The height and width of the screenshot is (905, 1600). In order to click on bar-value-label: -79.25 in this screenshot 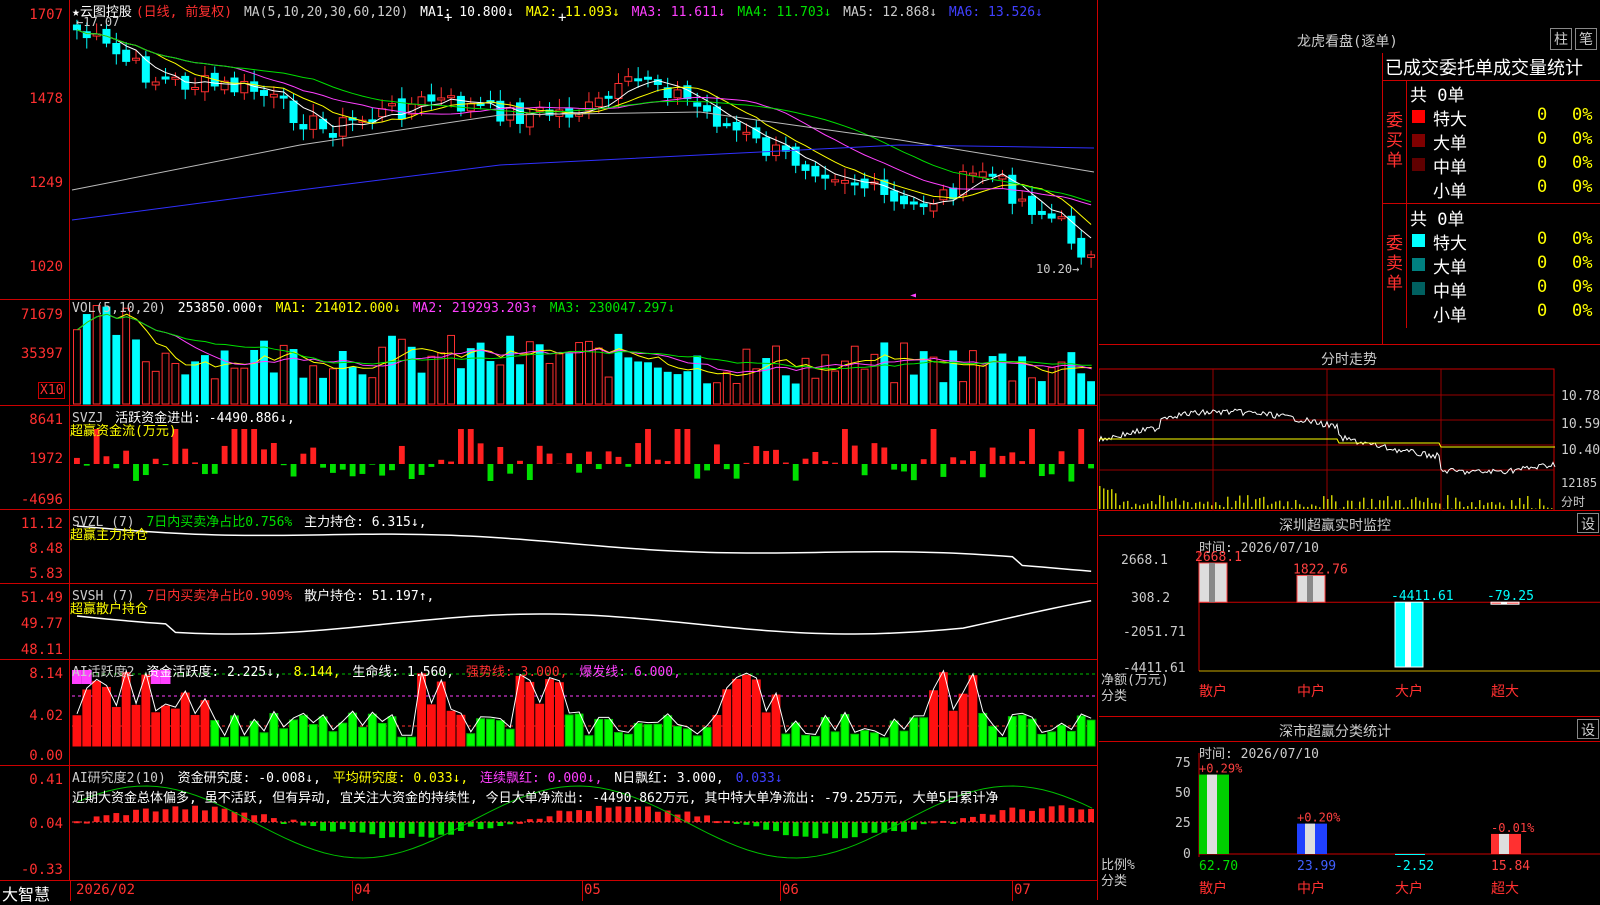, I will do `click(1510, 596)`.